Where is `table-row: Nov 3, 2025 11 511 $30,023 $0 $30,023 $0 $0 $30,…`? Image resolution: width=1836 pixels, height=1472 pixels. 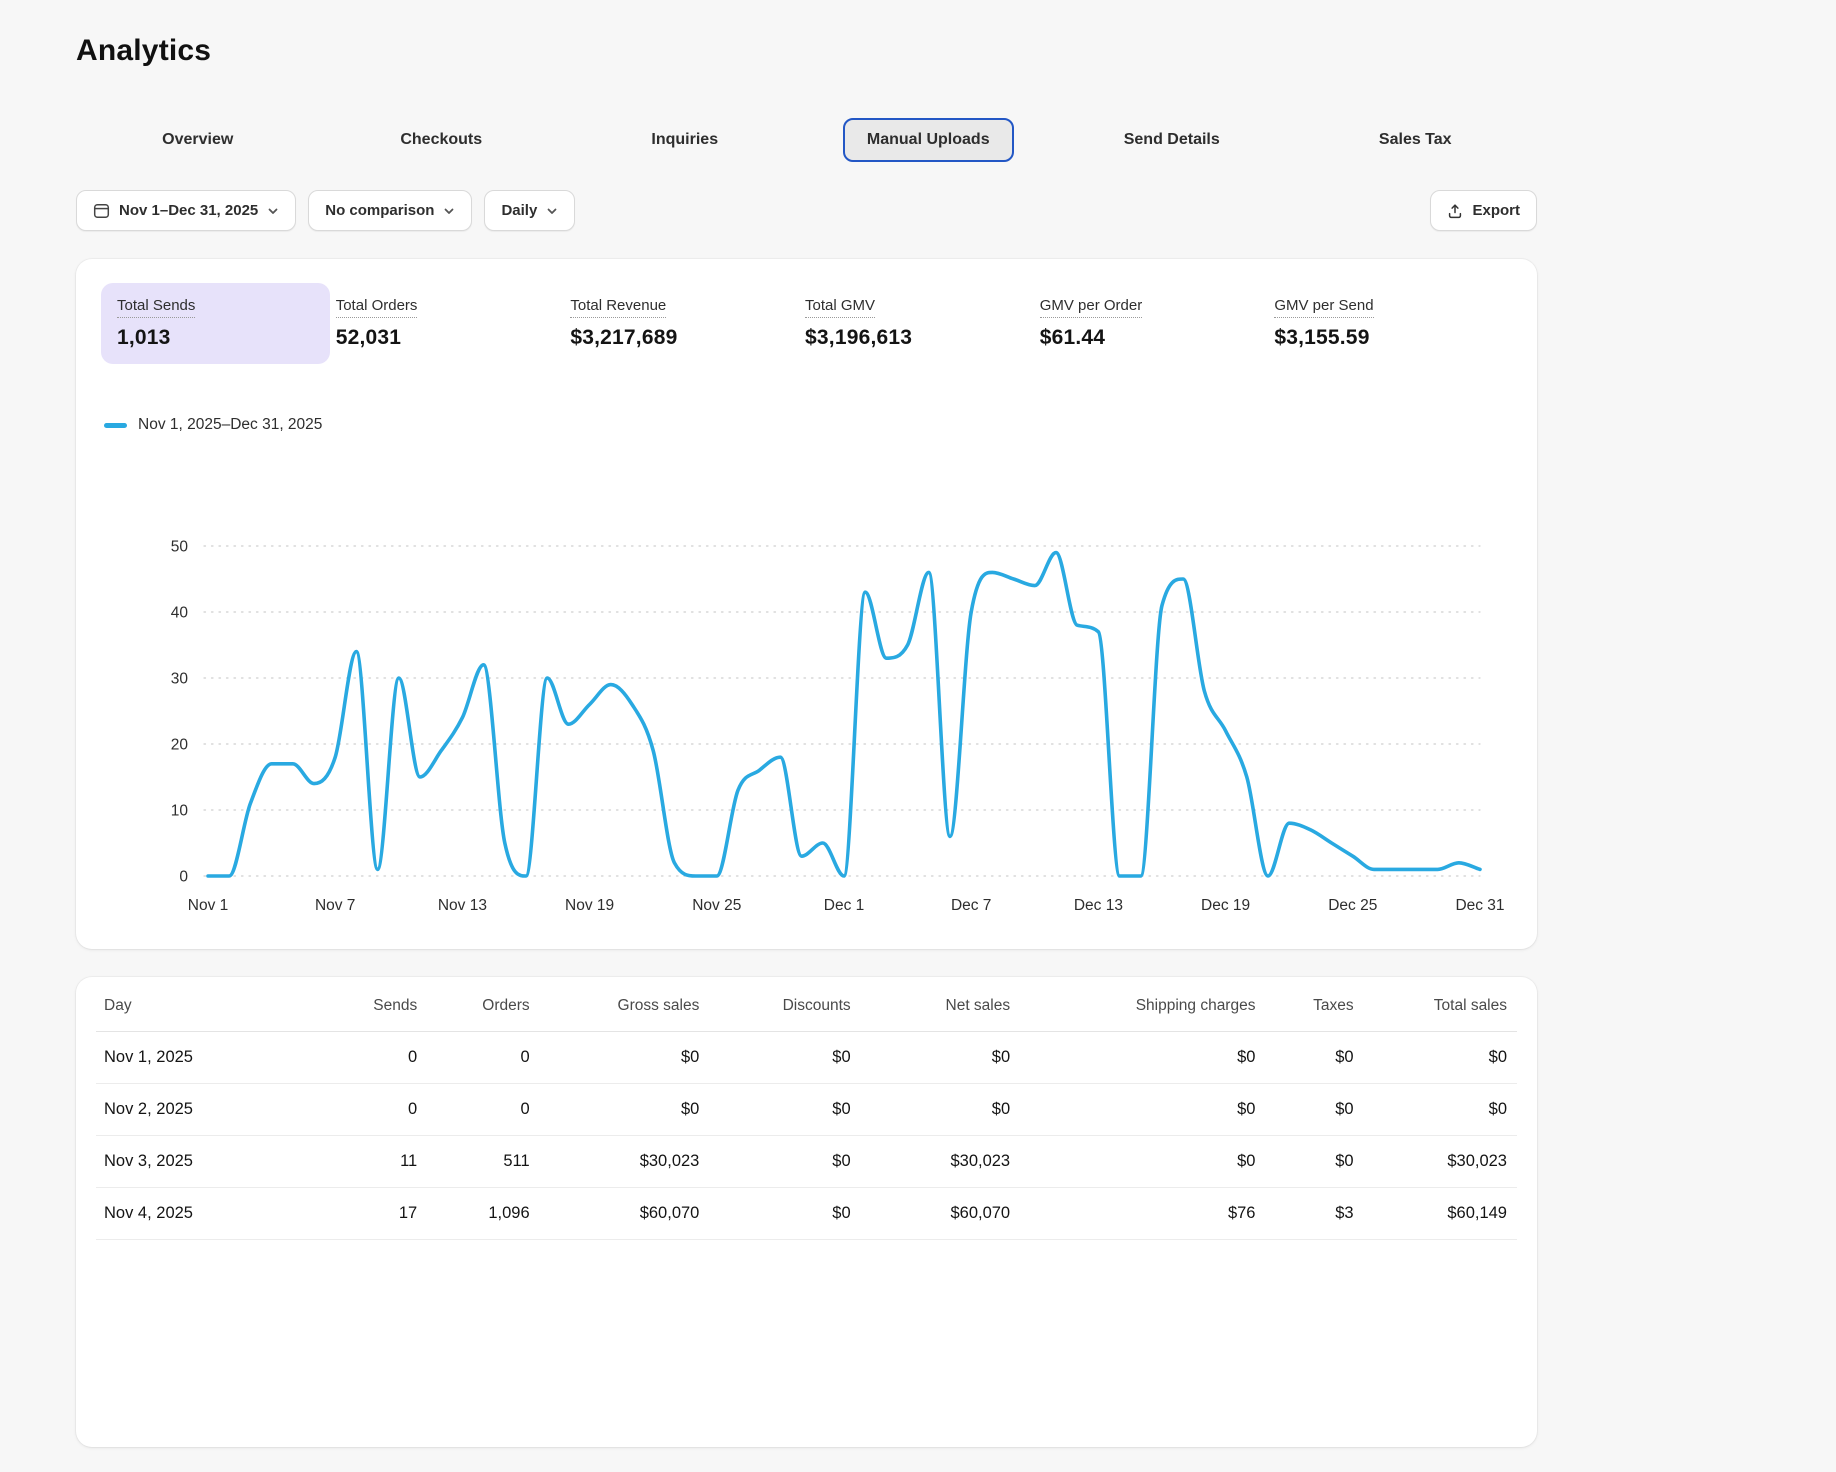 table-row: Nov 3, 2025 11 511 $30,023 $0 $30,023 $0 $0 $30,… is located at coordinates (806, 1161).